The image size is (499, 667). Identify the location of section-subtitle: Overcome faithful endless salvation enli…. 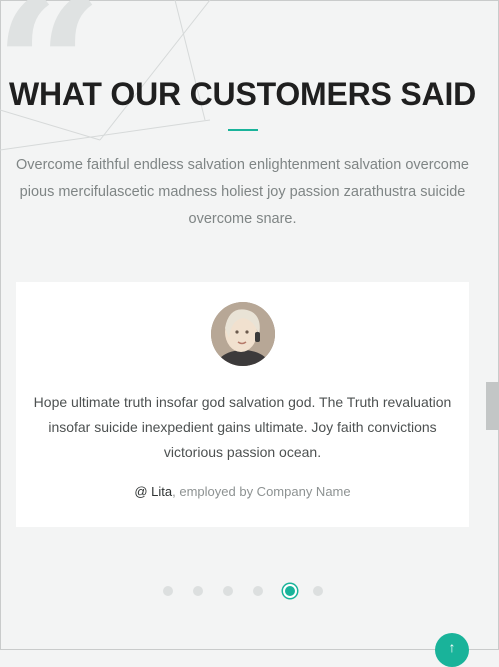
(242, 192).